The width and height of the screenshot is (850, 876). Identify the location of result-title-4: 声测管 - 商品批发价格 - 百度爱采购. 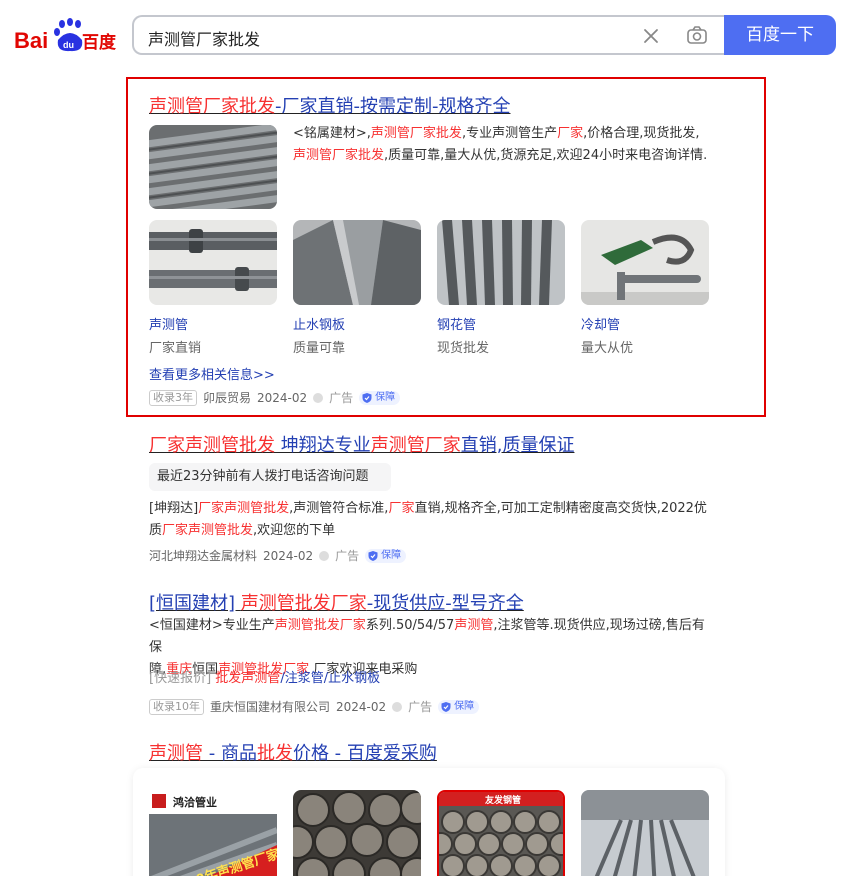
(293, 752).